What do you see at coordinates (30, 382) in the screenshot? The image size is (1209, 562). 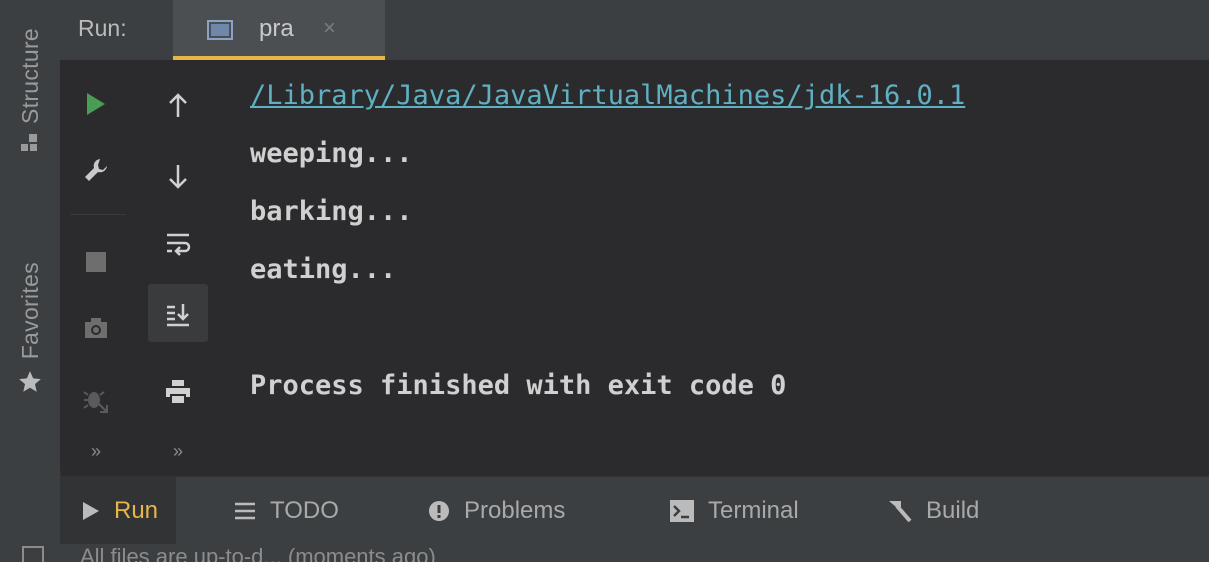 I see `star-icon` at bounding box center [30, 382].